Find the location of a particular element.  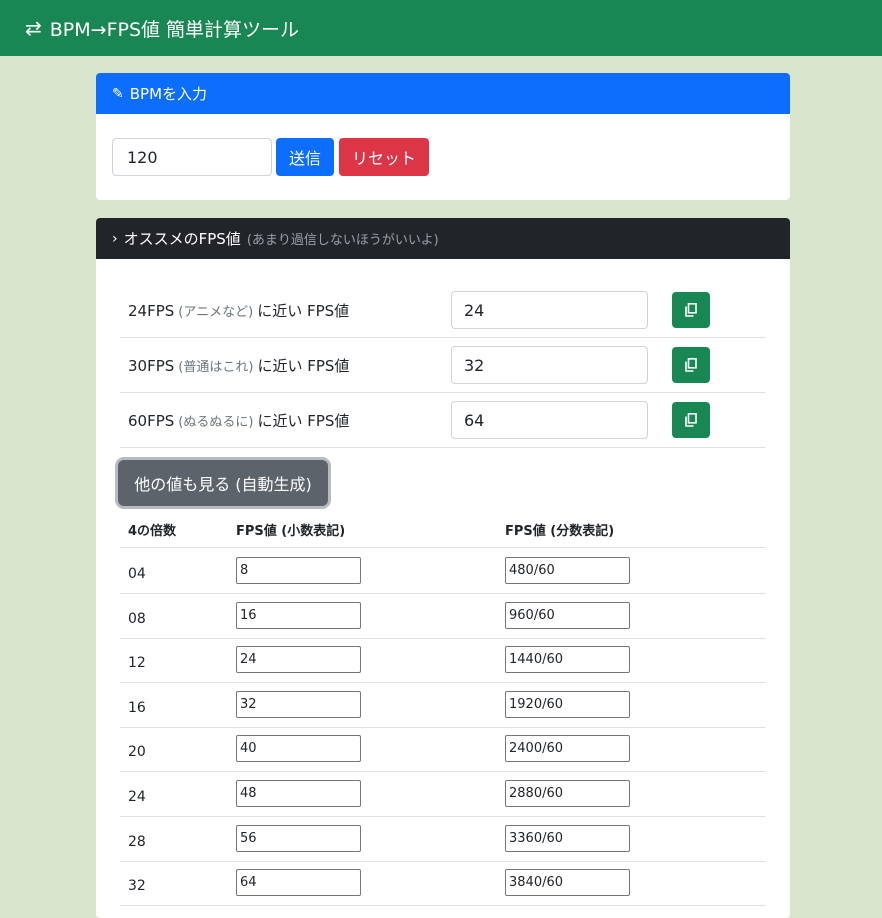

pencil-icon: ✎ is located at coordinates (118, 93).